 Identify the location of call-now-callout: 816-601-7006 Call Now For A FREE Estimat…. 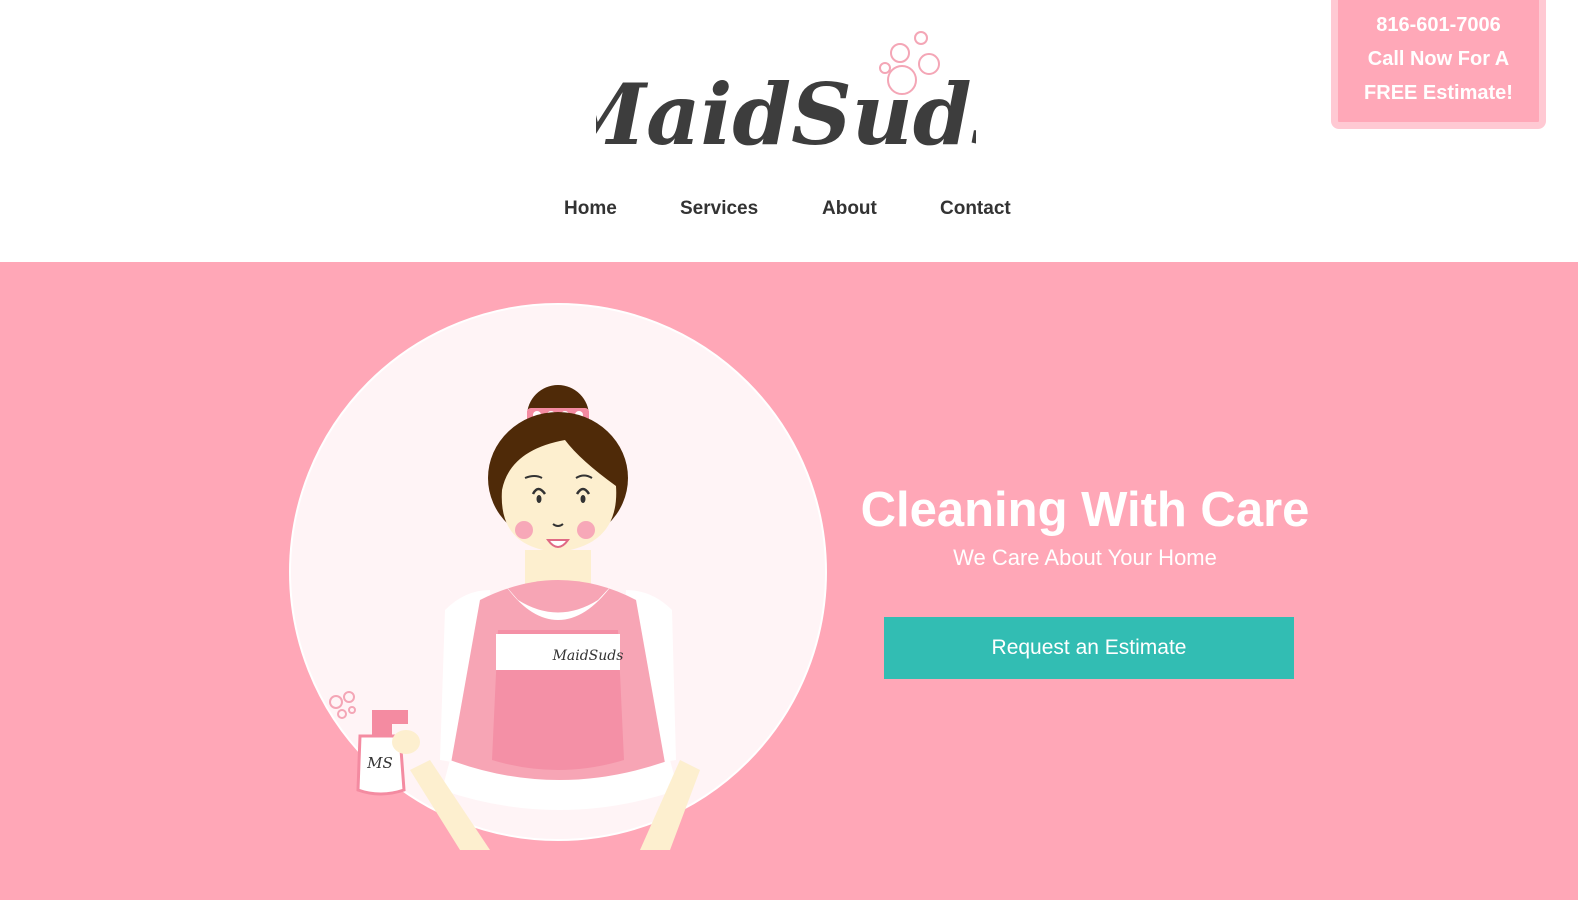
(1438, 64).